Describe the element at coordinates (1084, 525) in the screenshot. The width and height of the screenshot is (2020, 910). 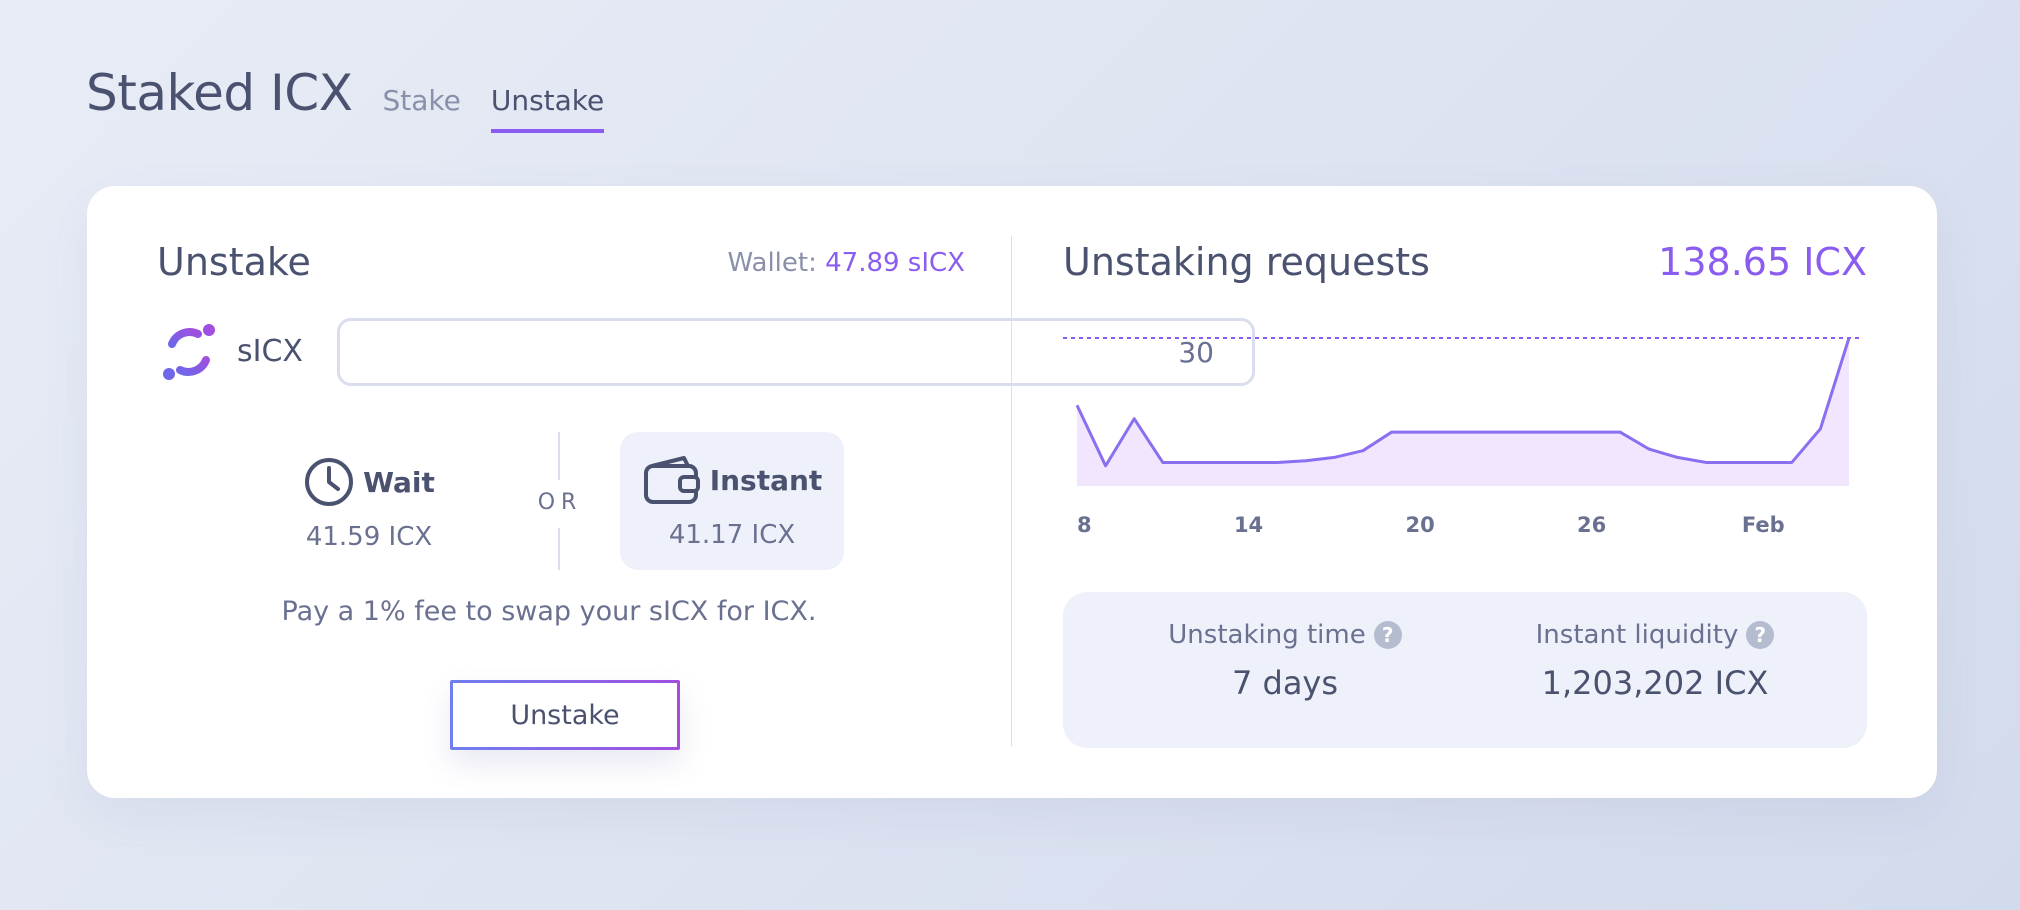
I see `chart-x-tick-label: 8` at that location.